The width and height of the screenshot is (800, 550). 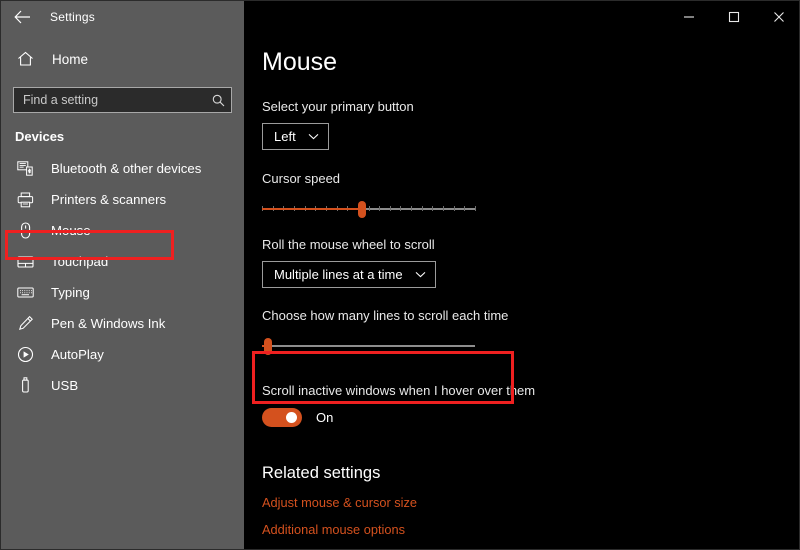 What do you see at coordinates (122, 59) in the screenshot?
I see `sidebar-item-home: Home` at bounding box center [122, 59].